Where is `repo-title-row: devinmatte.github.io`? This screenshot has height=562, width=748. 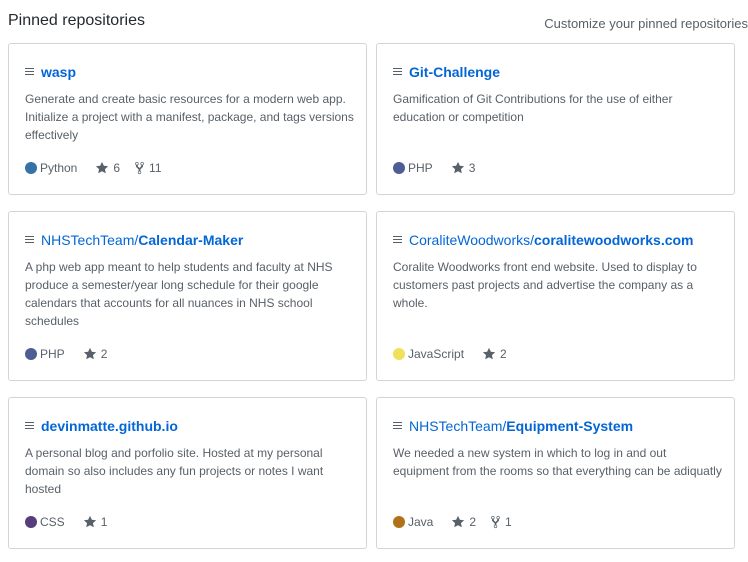
repo-title-row: devinmatte.github.io is located at coordinates (101, 426).